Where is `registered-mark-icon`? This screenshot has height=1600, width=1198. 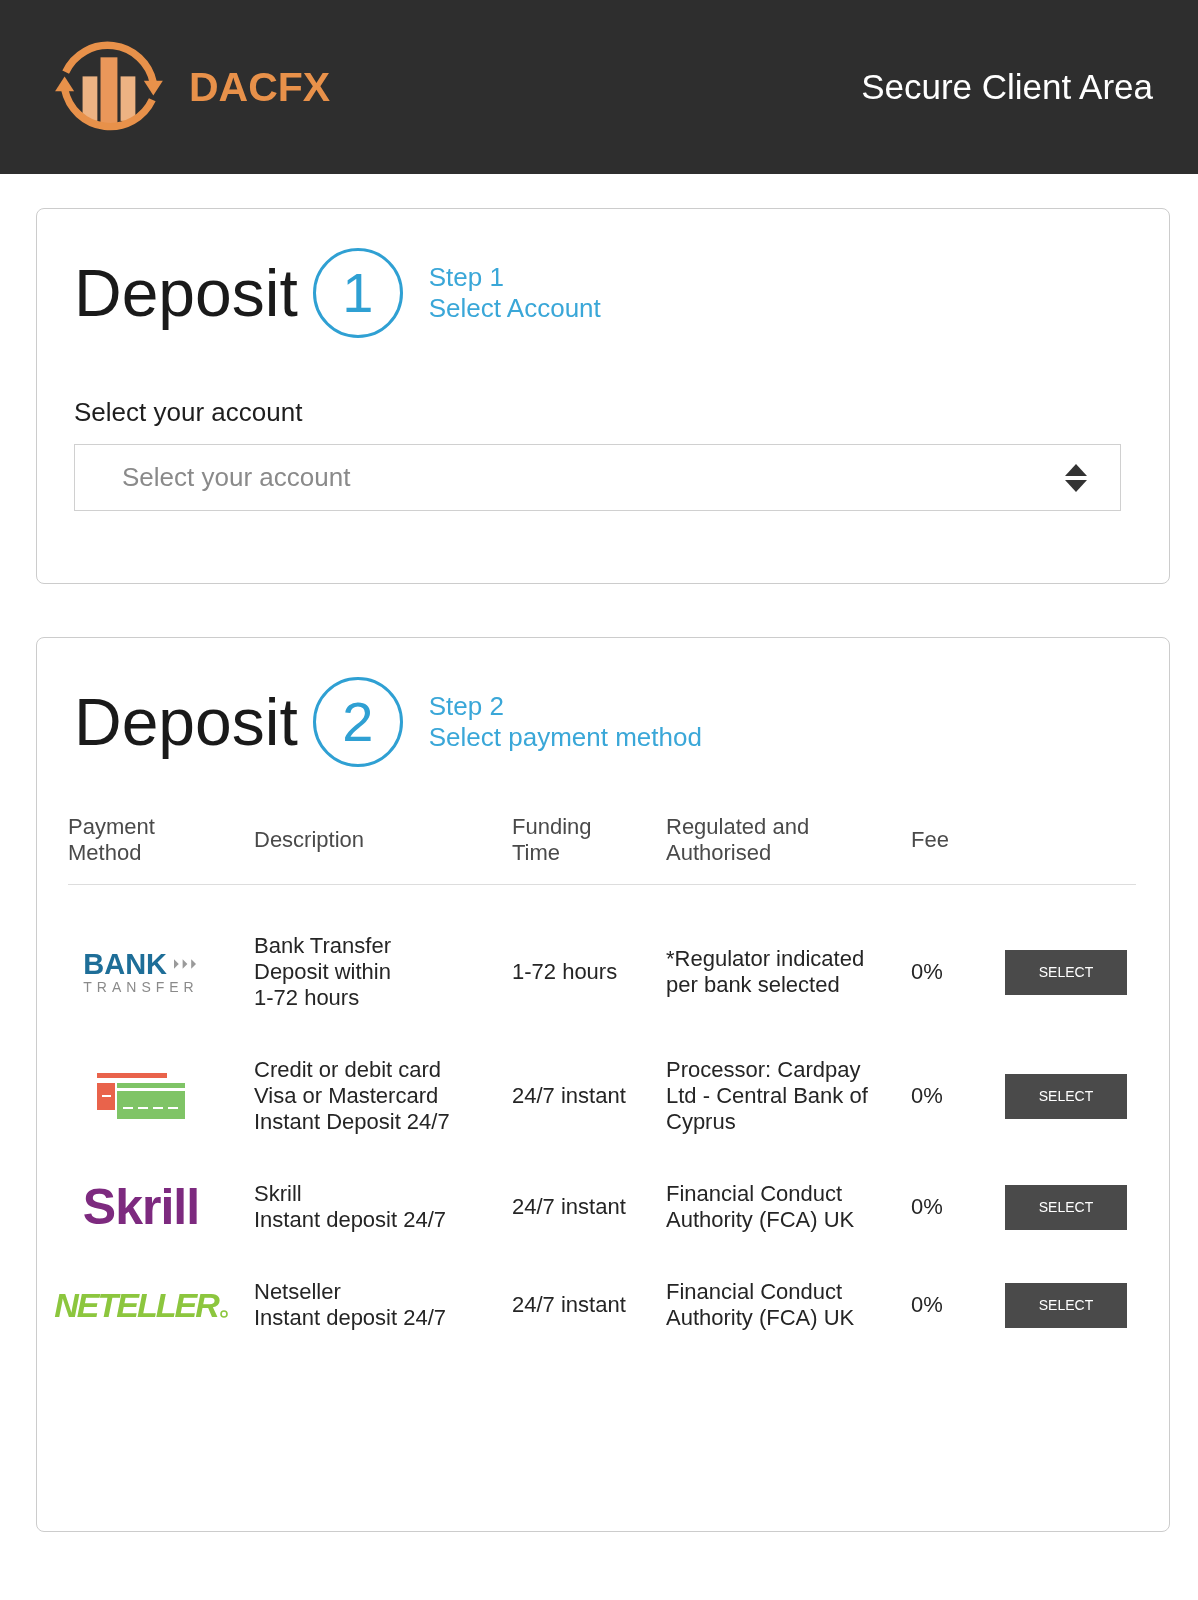 registered-mark-icon is located at coordinates (223, 1314).